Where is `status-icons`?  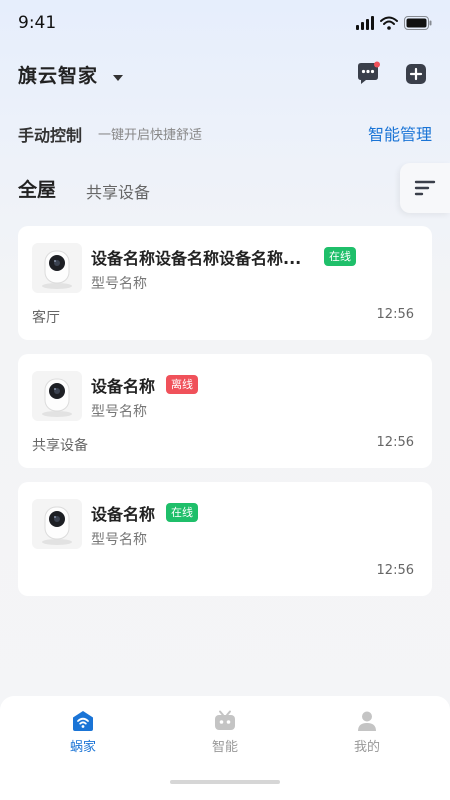
status-icons is located at coordinates (394, 24).